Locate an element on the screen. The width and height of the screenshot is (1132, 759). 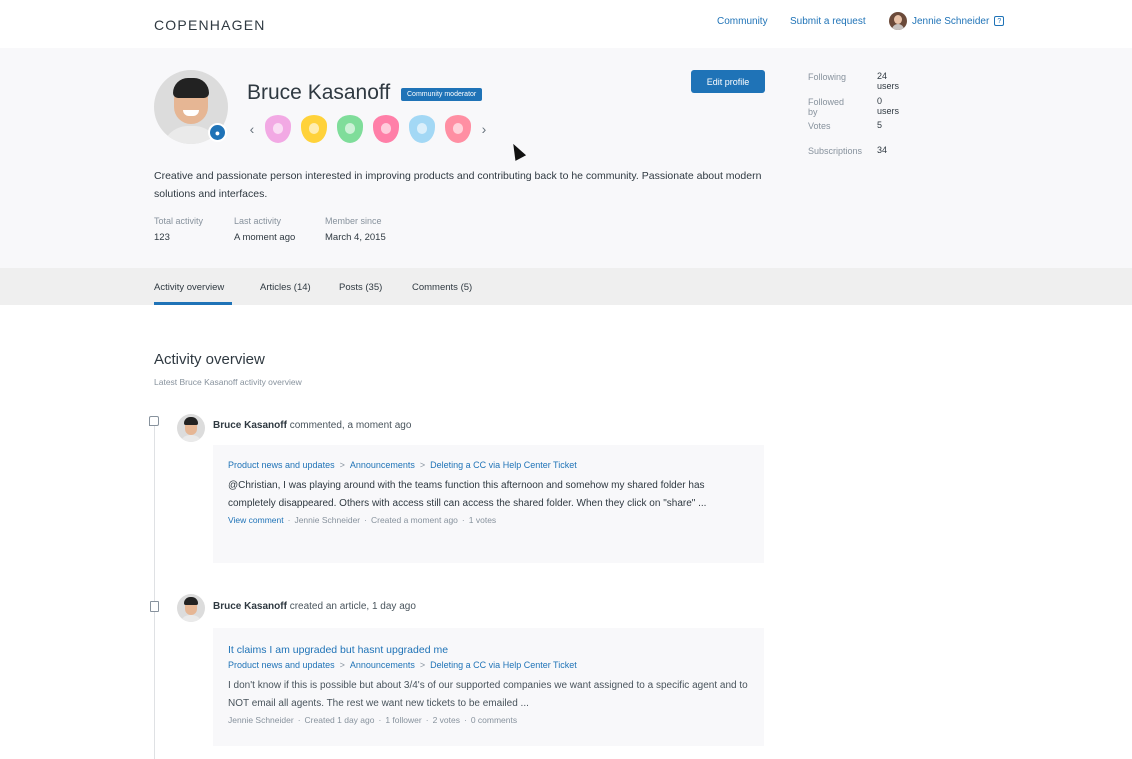
activity-action: created an article, 1 day ago is located at coordinates (352, 606).